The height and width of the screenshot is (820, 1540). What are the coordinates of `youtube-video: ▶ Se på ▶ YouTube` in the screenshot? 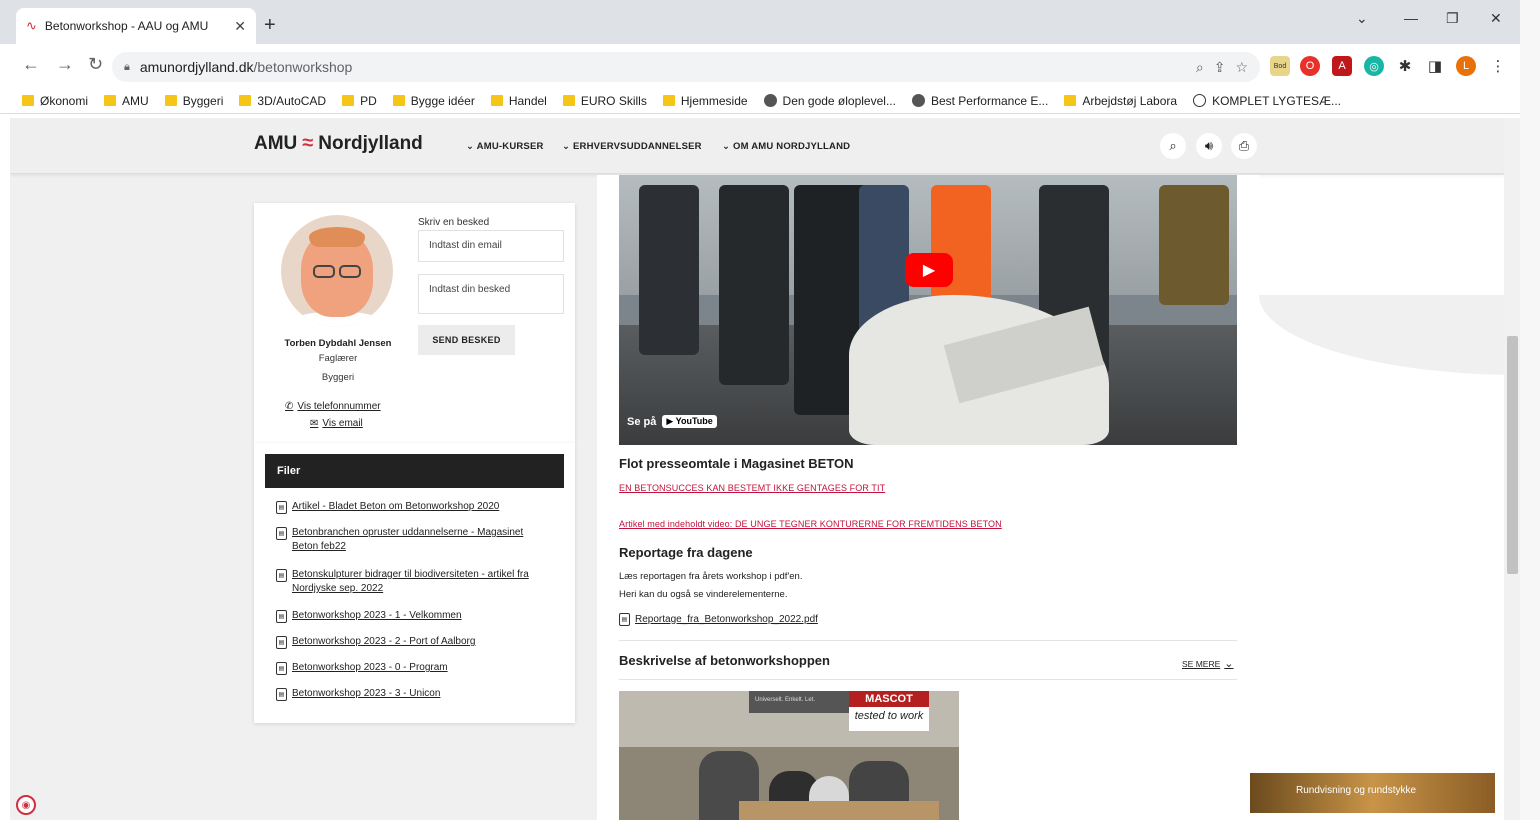 It's located at (928, 310).